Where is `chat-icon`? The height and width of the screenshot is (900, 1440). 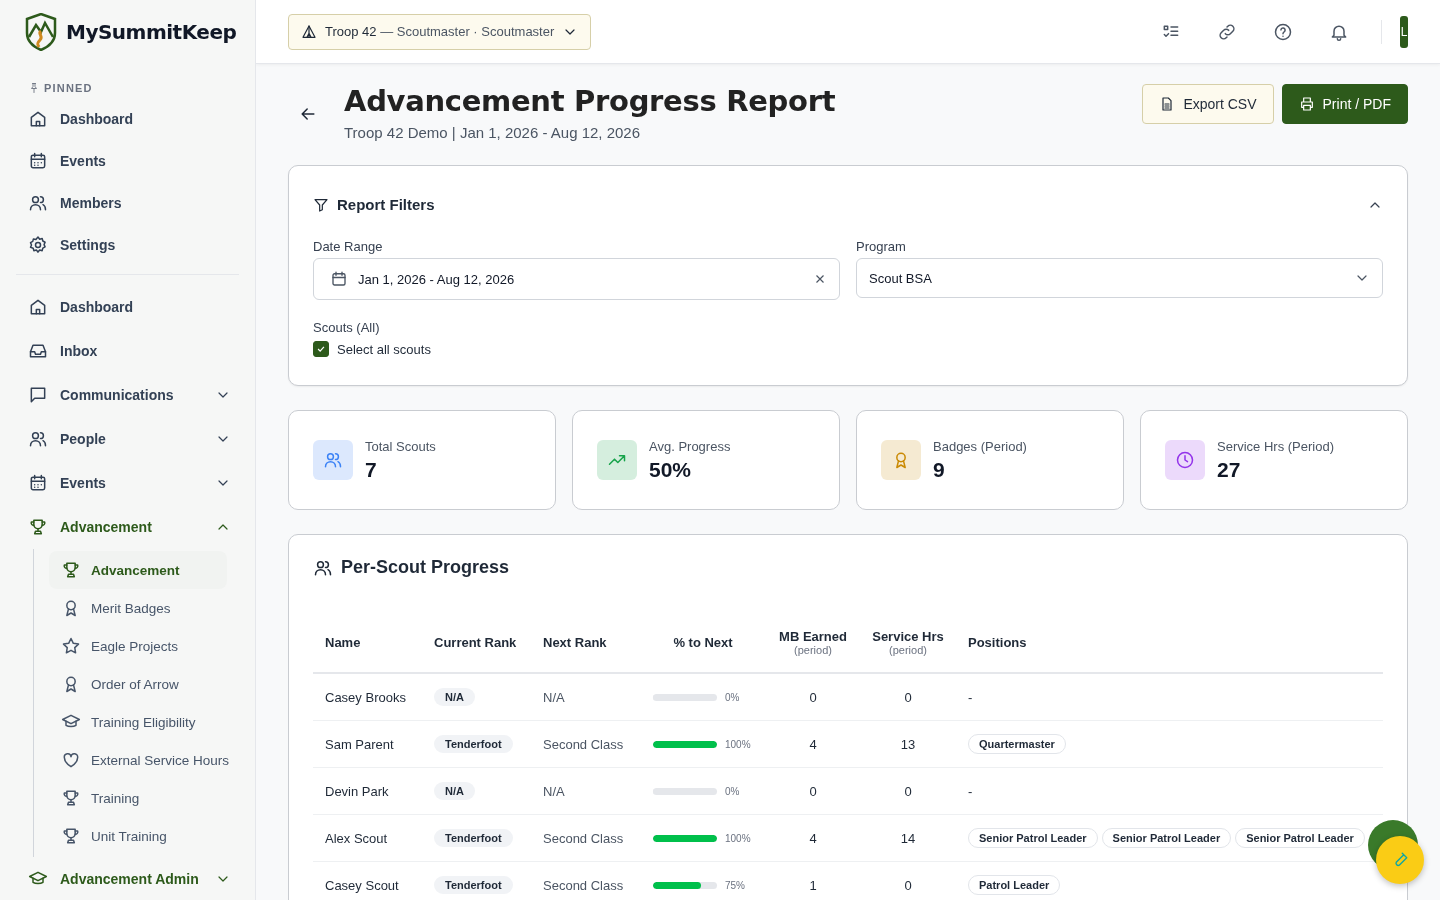 chat-icon is located at coordinates (38, 395).